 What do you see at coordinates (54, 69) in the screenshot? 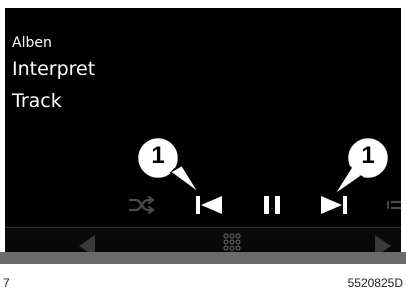
I see `artist-label: Interpret` at bounding box center [54, 69].